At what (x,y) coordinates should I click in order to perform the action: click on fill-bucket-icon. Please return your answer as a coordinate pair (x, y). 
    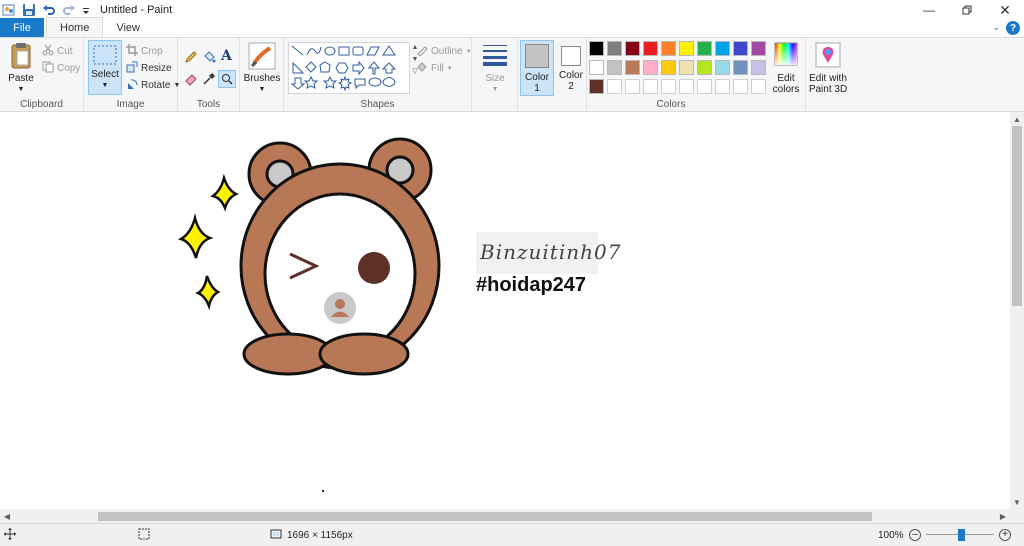
    Looking at the image, I should click on (209, 58).